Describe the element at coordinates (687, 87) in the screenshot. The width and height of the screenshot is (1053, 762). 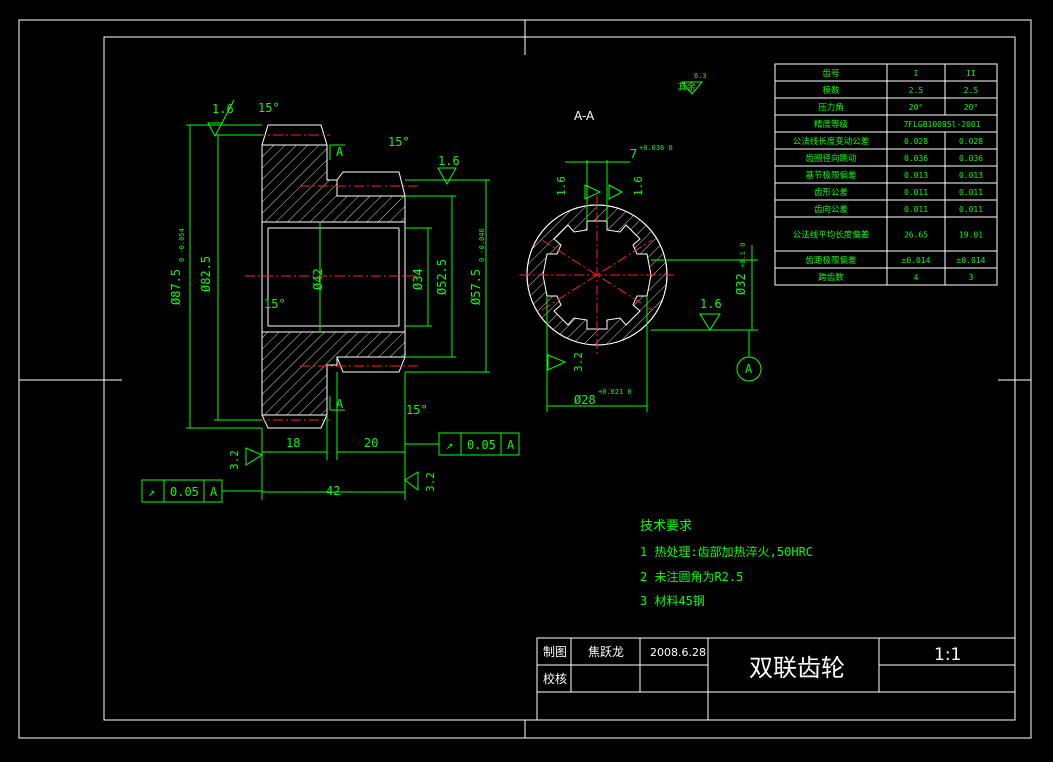
I see `roughness-other-label: 其余` at that location.